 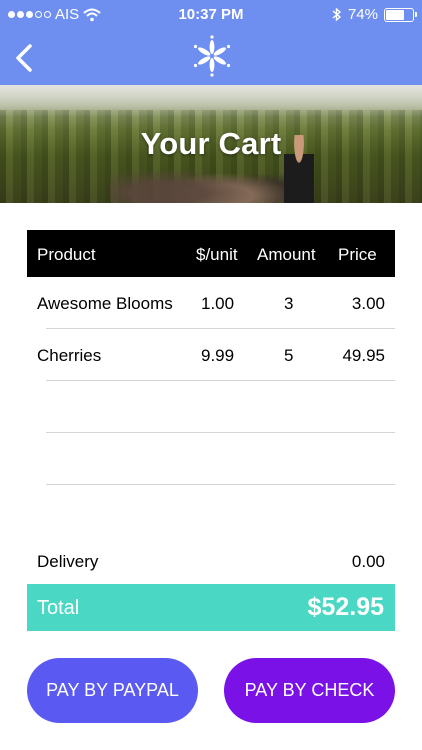 I want to click on back-button, so click(x=24, y=58).